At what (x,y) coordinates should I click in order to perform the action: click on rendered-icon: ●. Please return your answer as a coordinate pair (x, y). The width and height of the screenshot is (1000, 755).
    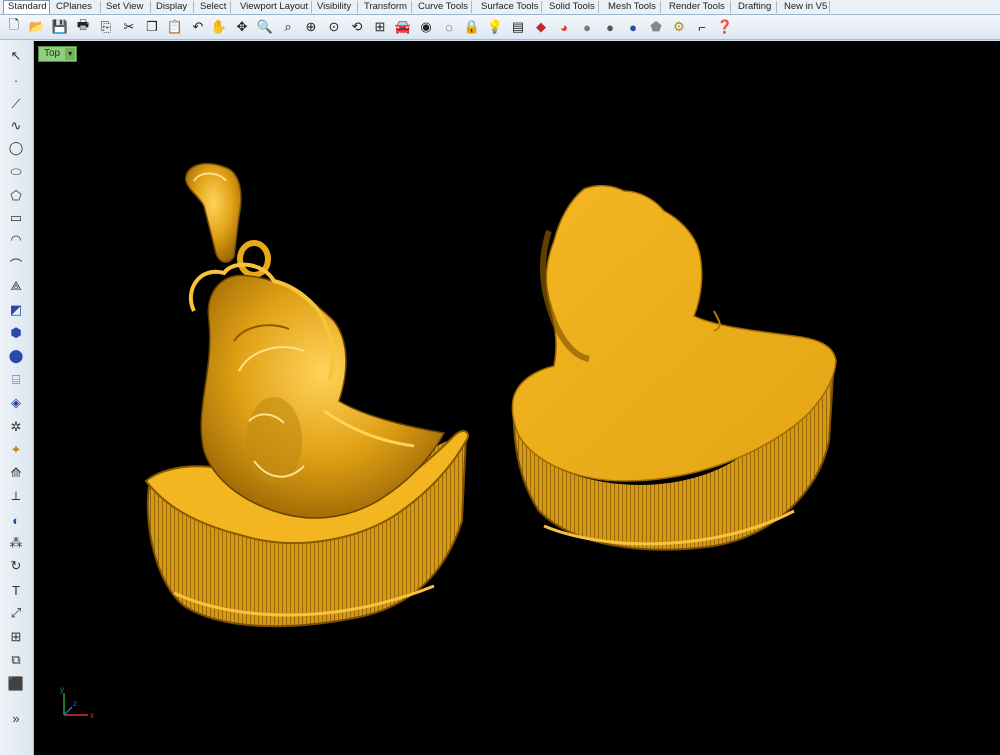
    Looking at the image, I should click on (610, 27).